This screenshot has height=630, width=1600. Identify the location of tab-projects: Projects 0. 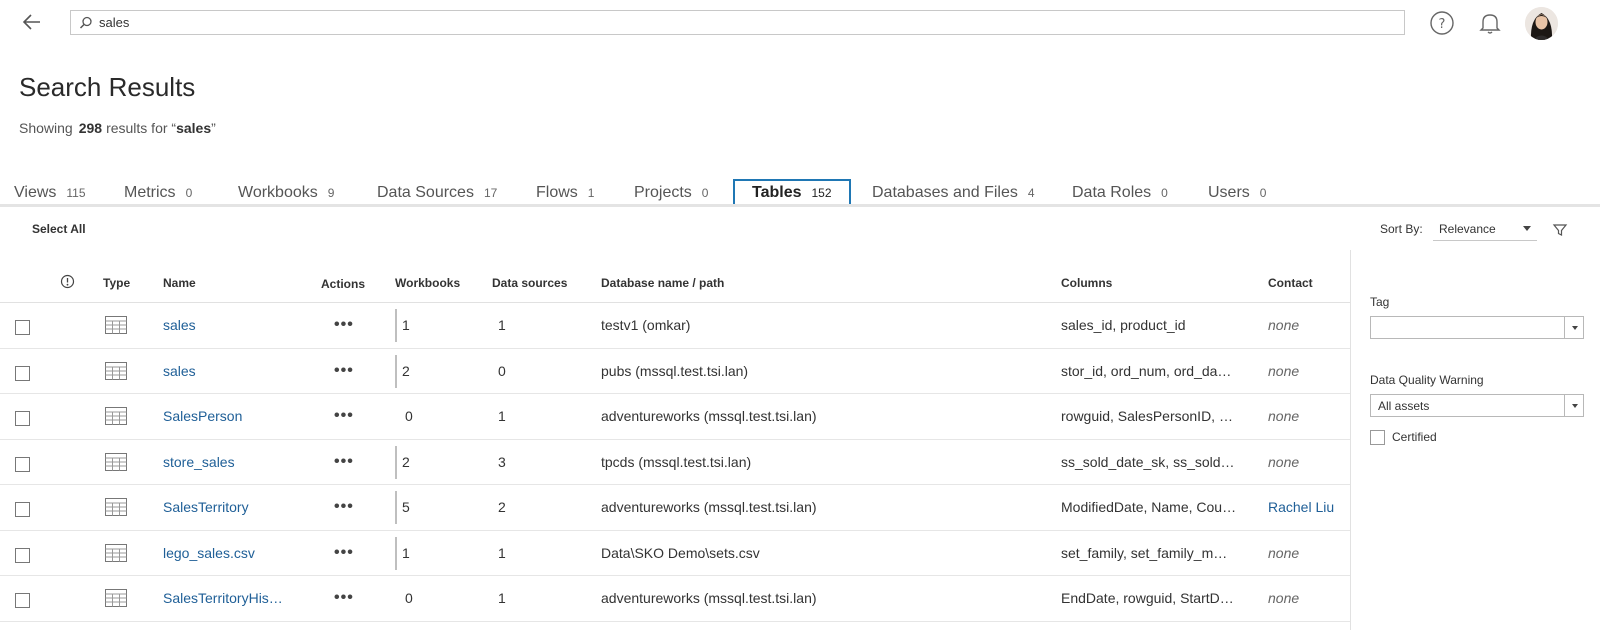
(671, 193).